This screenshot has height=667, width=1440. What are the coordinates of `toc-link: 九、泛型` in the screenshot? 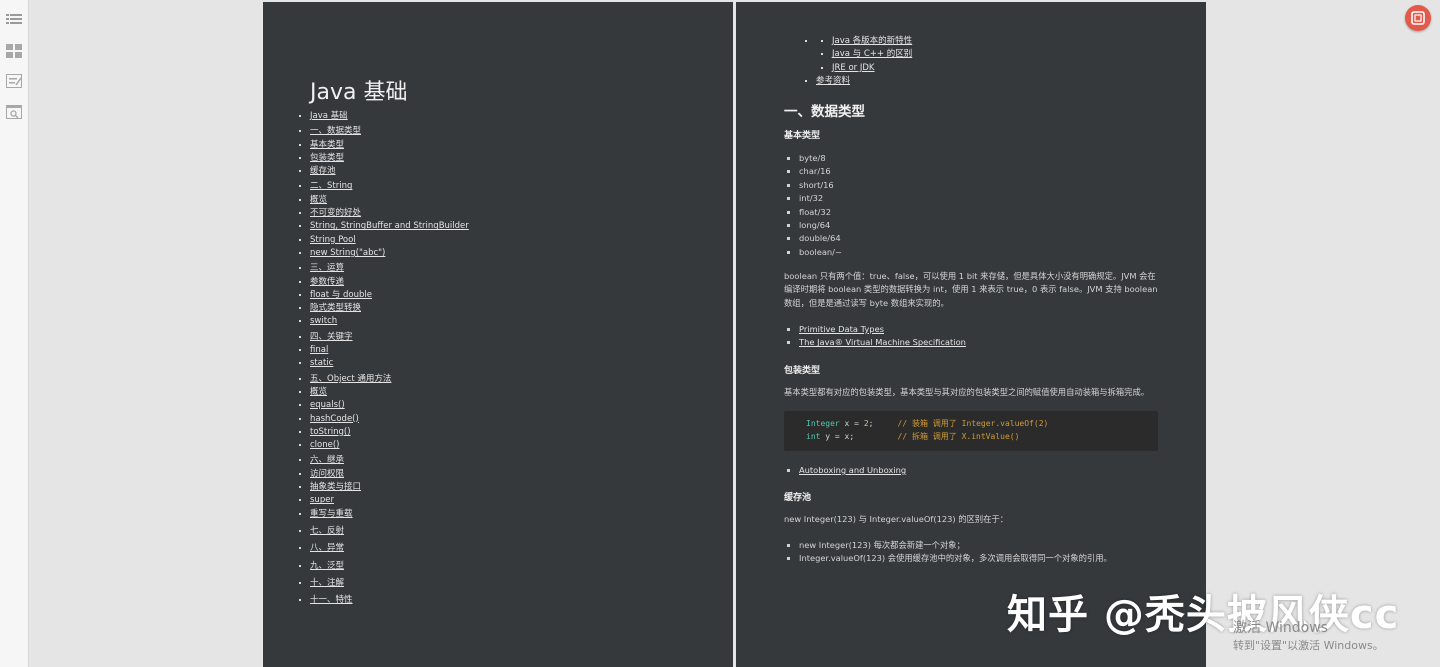 It's located at (327, 566).